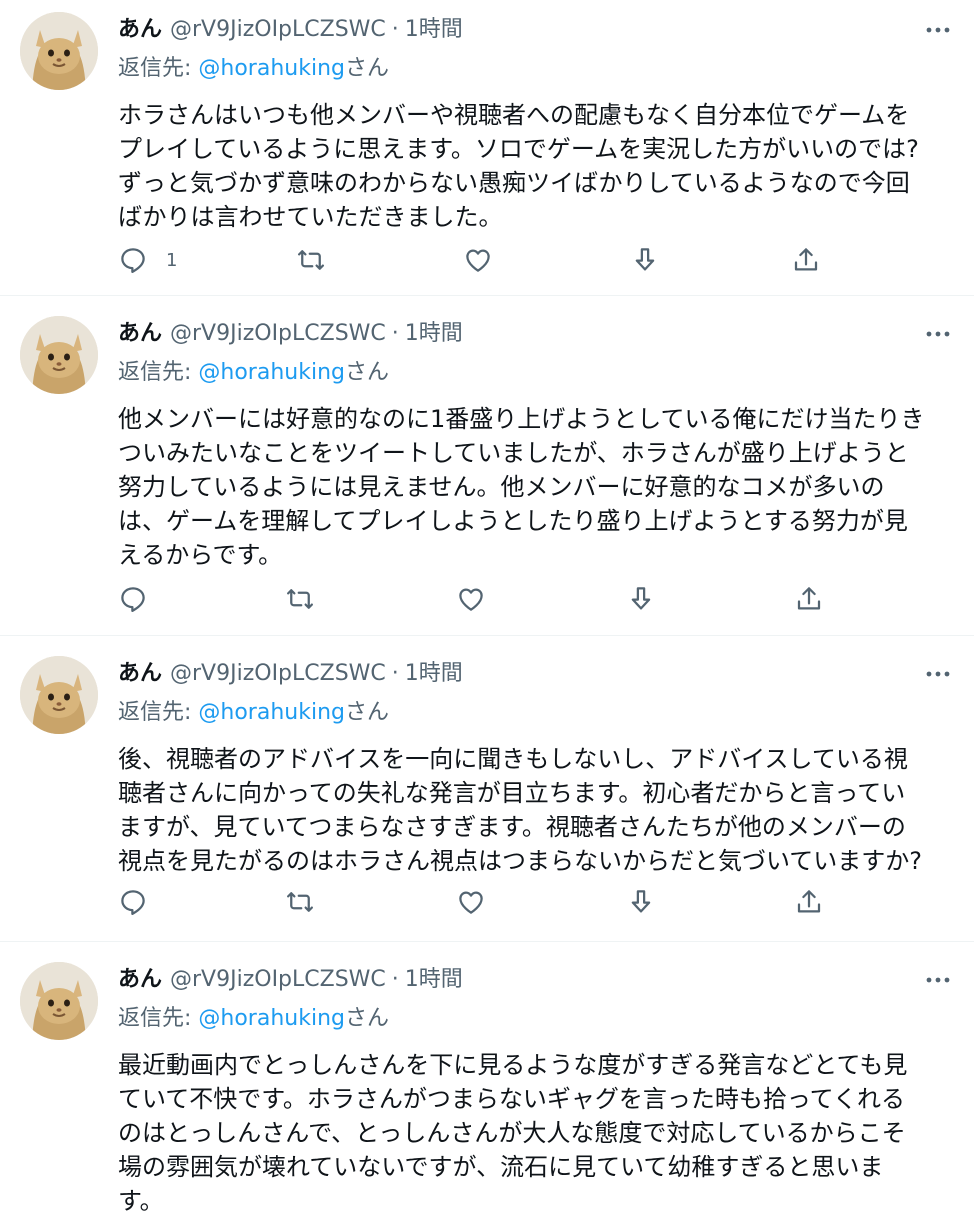 This screenshot has height=1218, width=974. Describe the element at coordinates (147, 260) in the screenshot. I see `reply-button: 1` at that location.